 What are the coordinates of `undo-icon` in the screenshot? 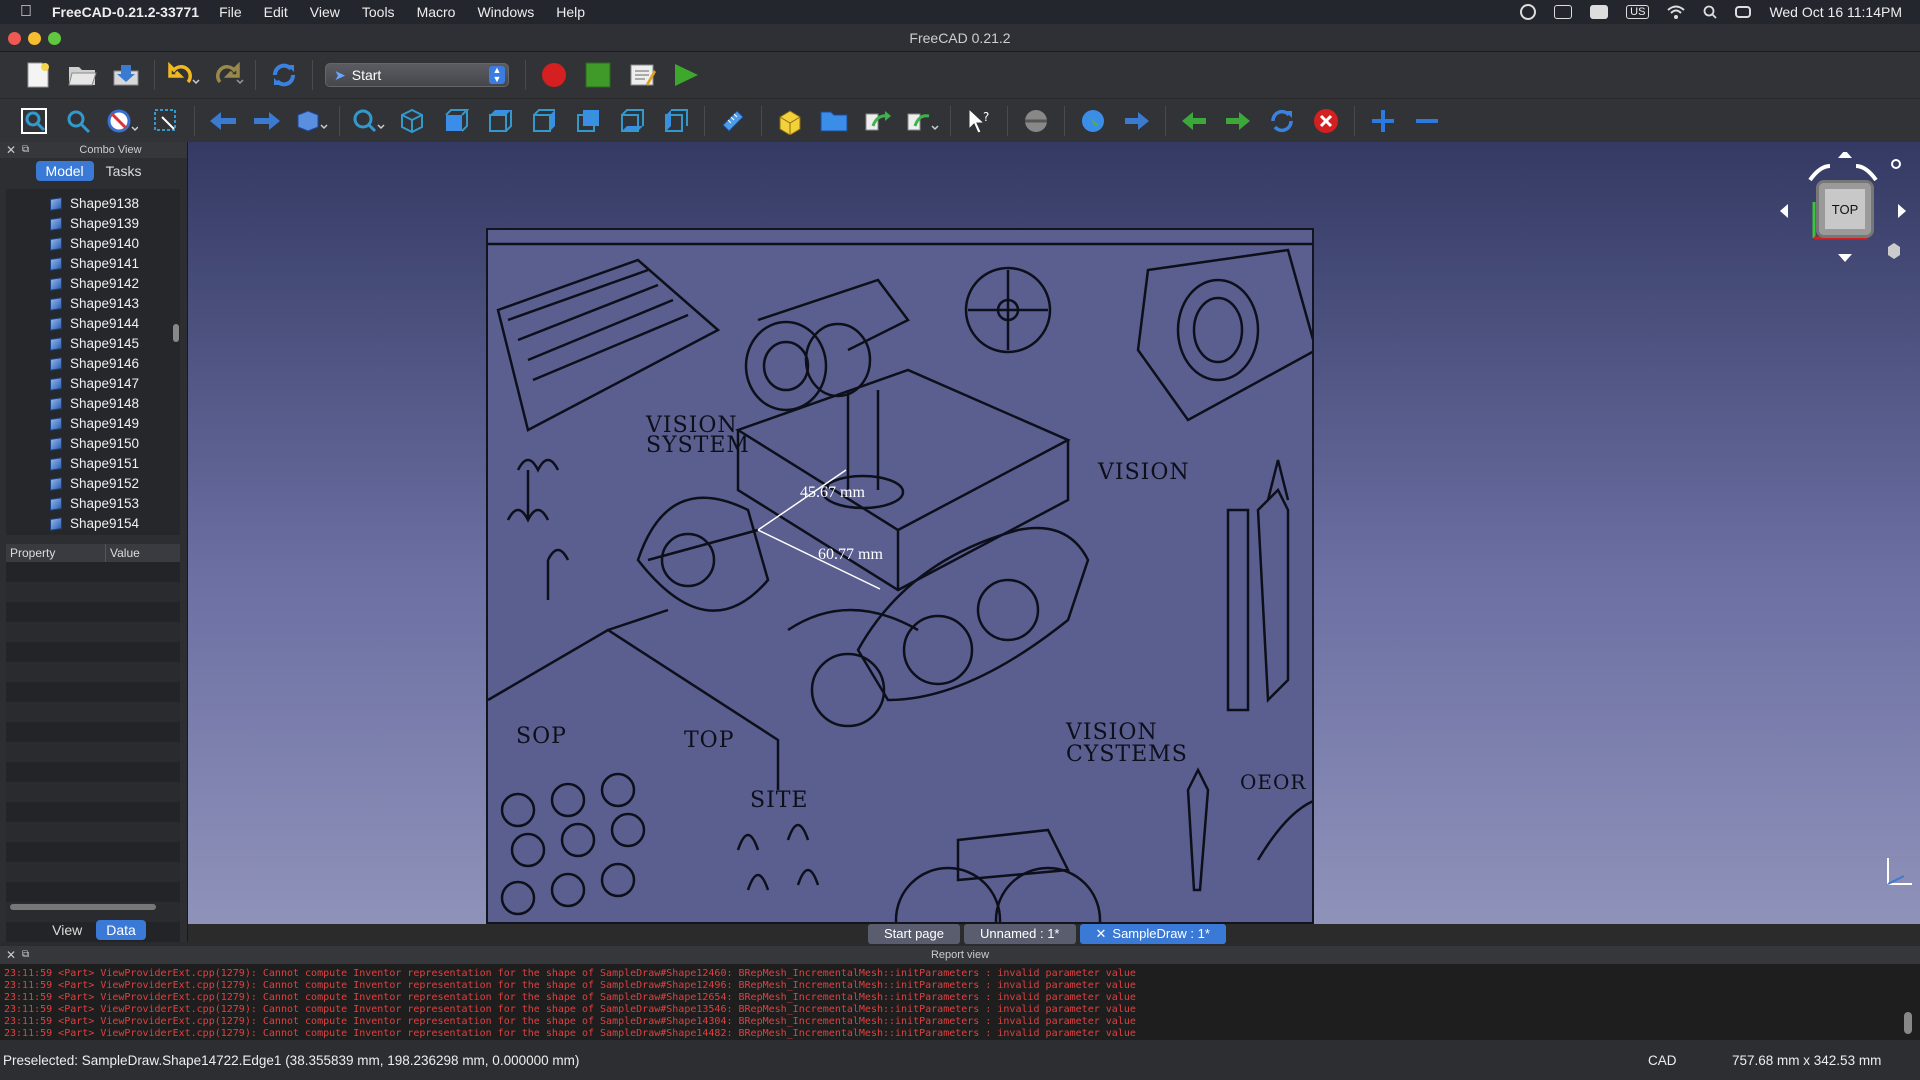 It's located at (183, 75).